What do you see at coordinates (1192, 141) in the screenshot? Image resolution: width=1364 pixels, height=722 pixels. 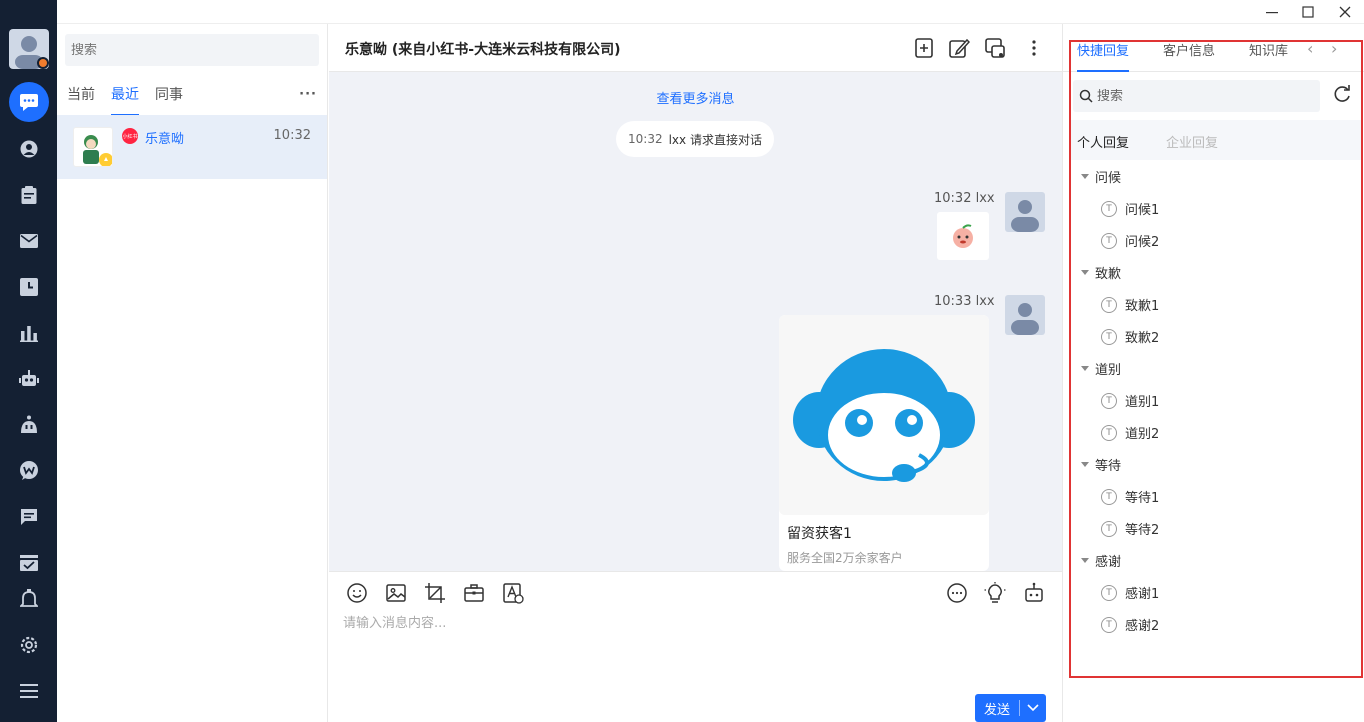 I see `subtab-enterprise: 企业回复` at bounding box center [1192, 141].